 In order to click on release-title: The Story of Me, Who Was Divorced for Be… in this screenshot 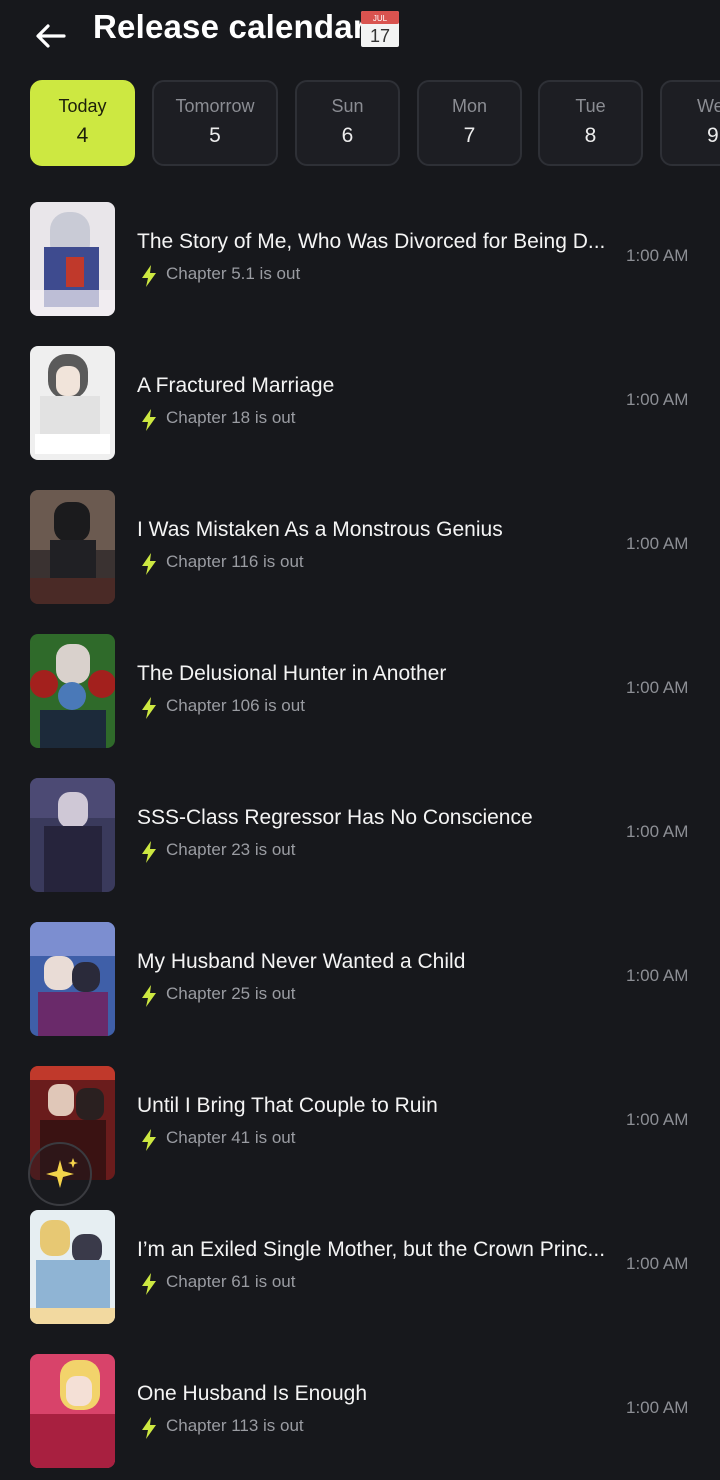, I will do `click(371, 241)`.